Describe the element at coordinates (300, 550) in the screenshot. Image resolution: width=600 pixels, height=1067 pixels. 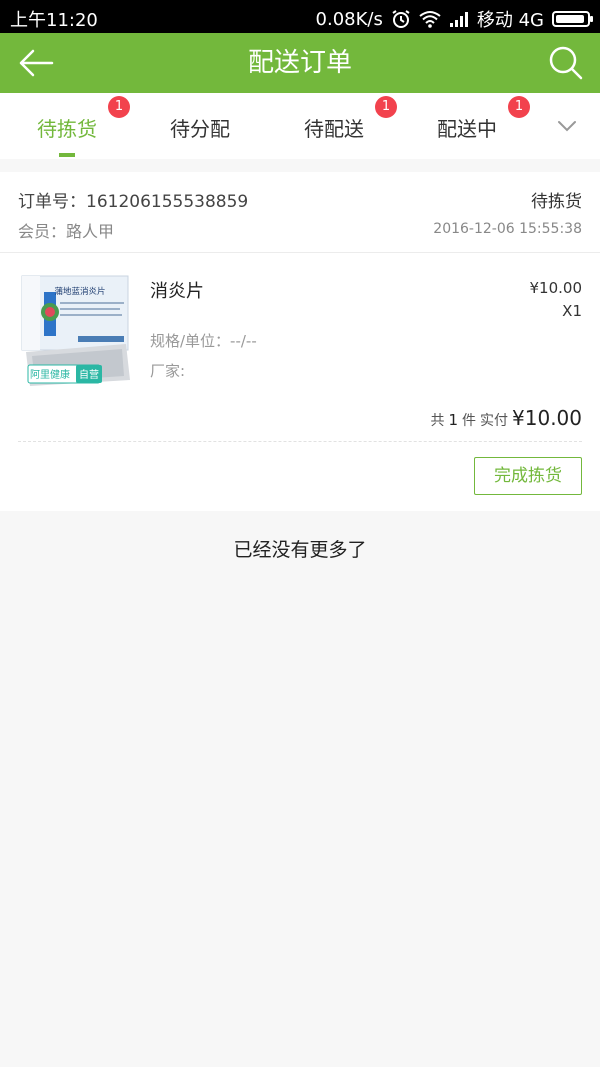
I see `end-of-list-text: 已经没有更多了` at that location.